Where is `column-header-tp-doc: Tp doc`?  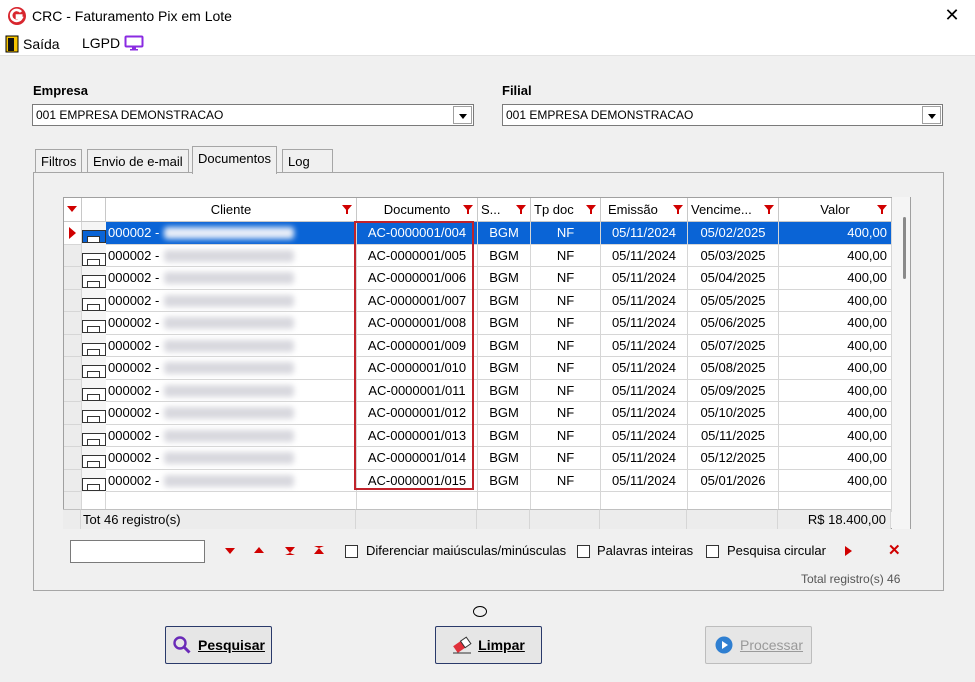 column-header-tp-doc: Tp doc is located at coordinates (566, 210).